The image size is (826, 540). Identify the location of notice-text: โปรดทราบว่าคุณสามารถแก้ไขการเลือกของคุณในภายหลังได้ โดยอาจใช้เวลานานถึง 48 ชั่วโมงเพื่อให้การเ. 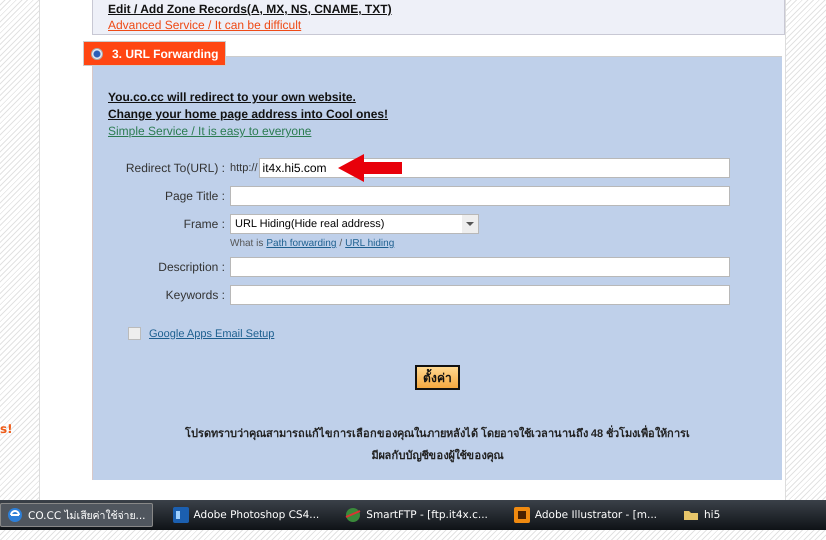
(437, 433).